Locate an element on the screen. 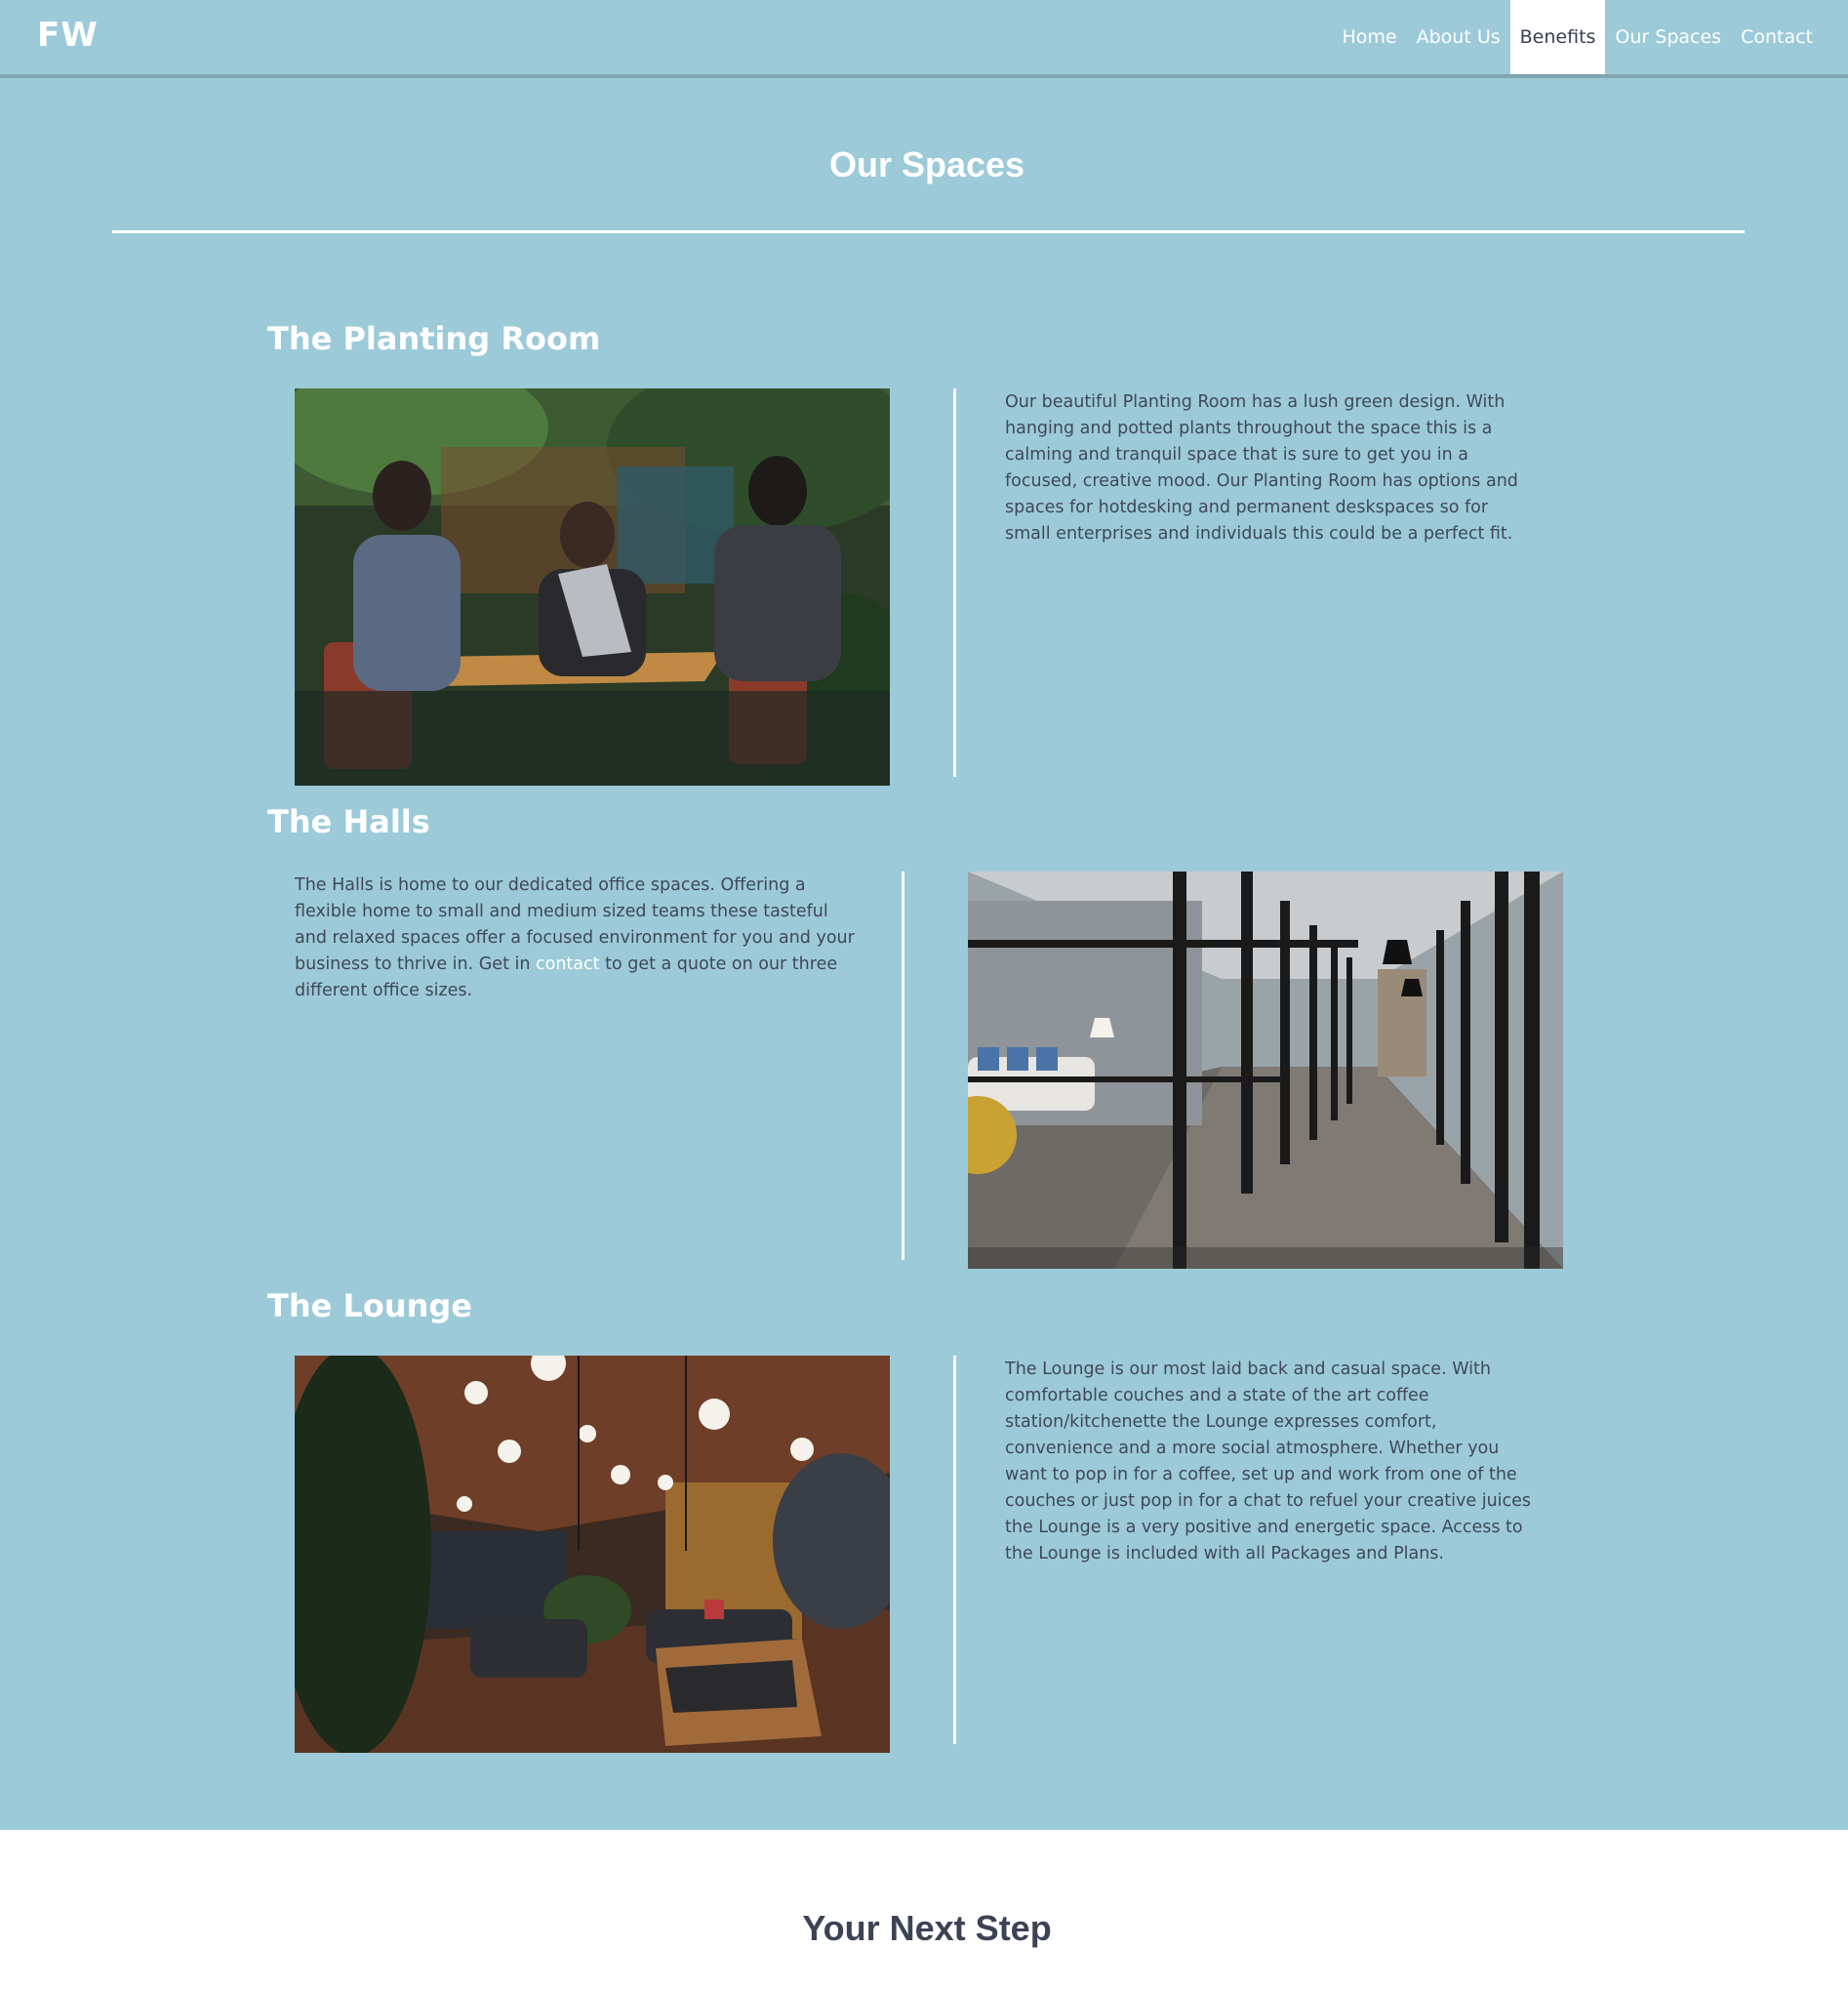 The height and width of the screenshot is (1989, 1848). nav-benefits: Benefits is located at coordinates (1558, 37).